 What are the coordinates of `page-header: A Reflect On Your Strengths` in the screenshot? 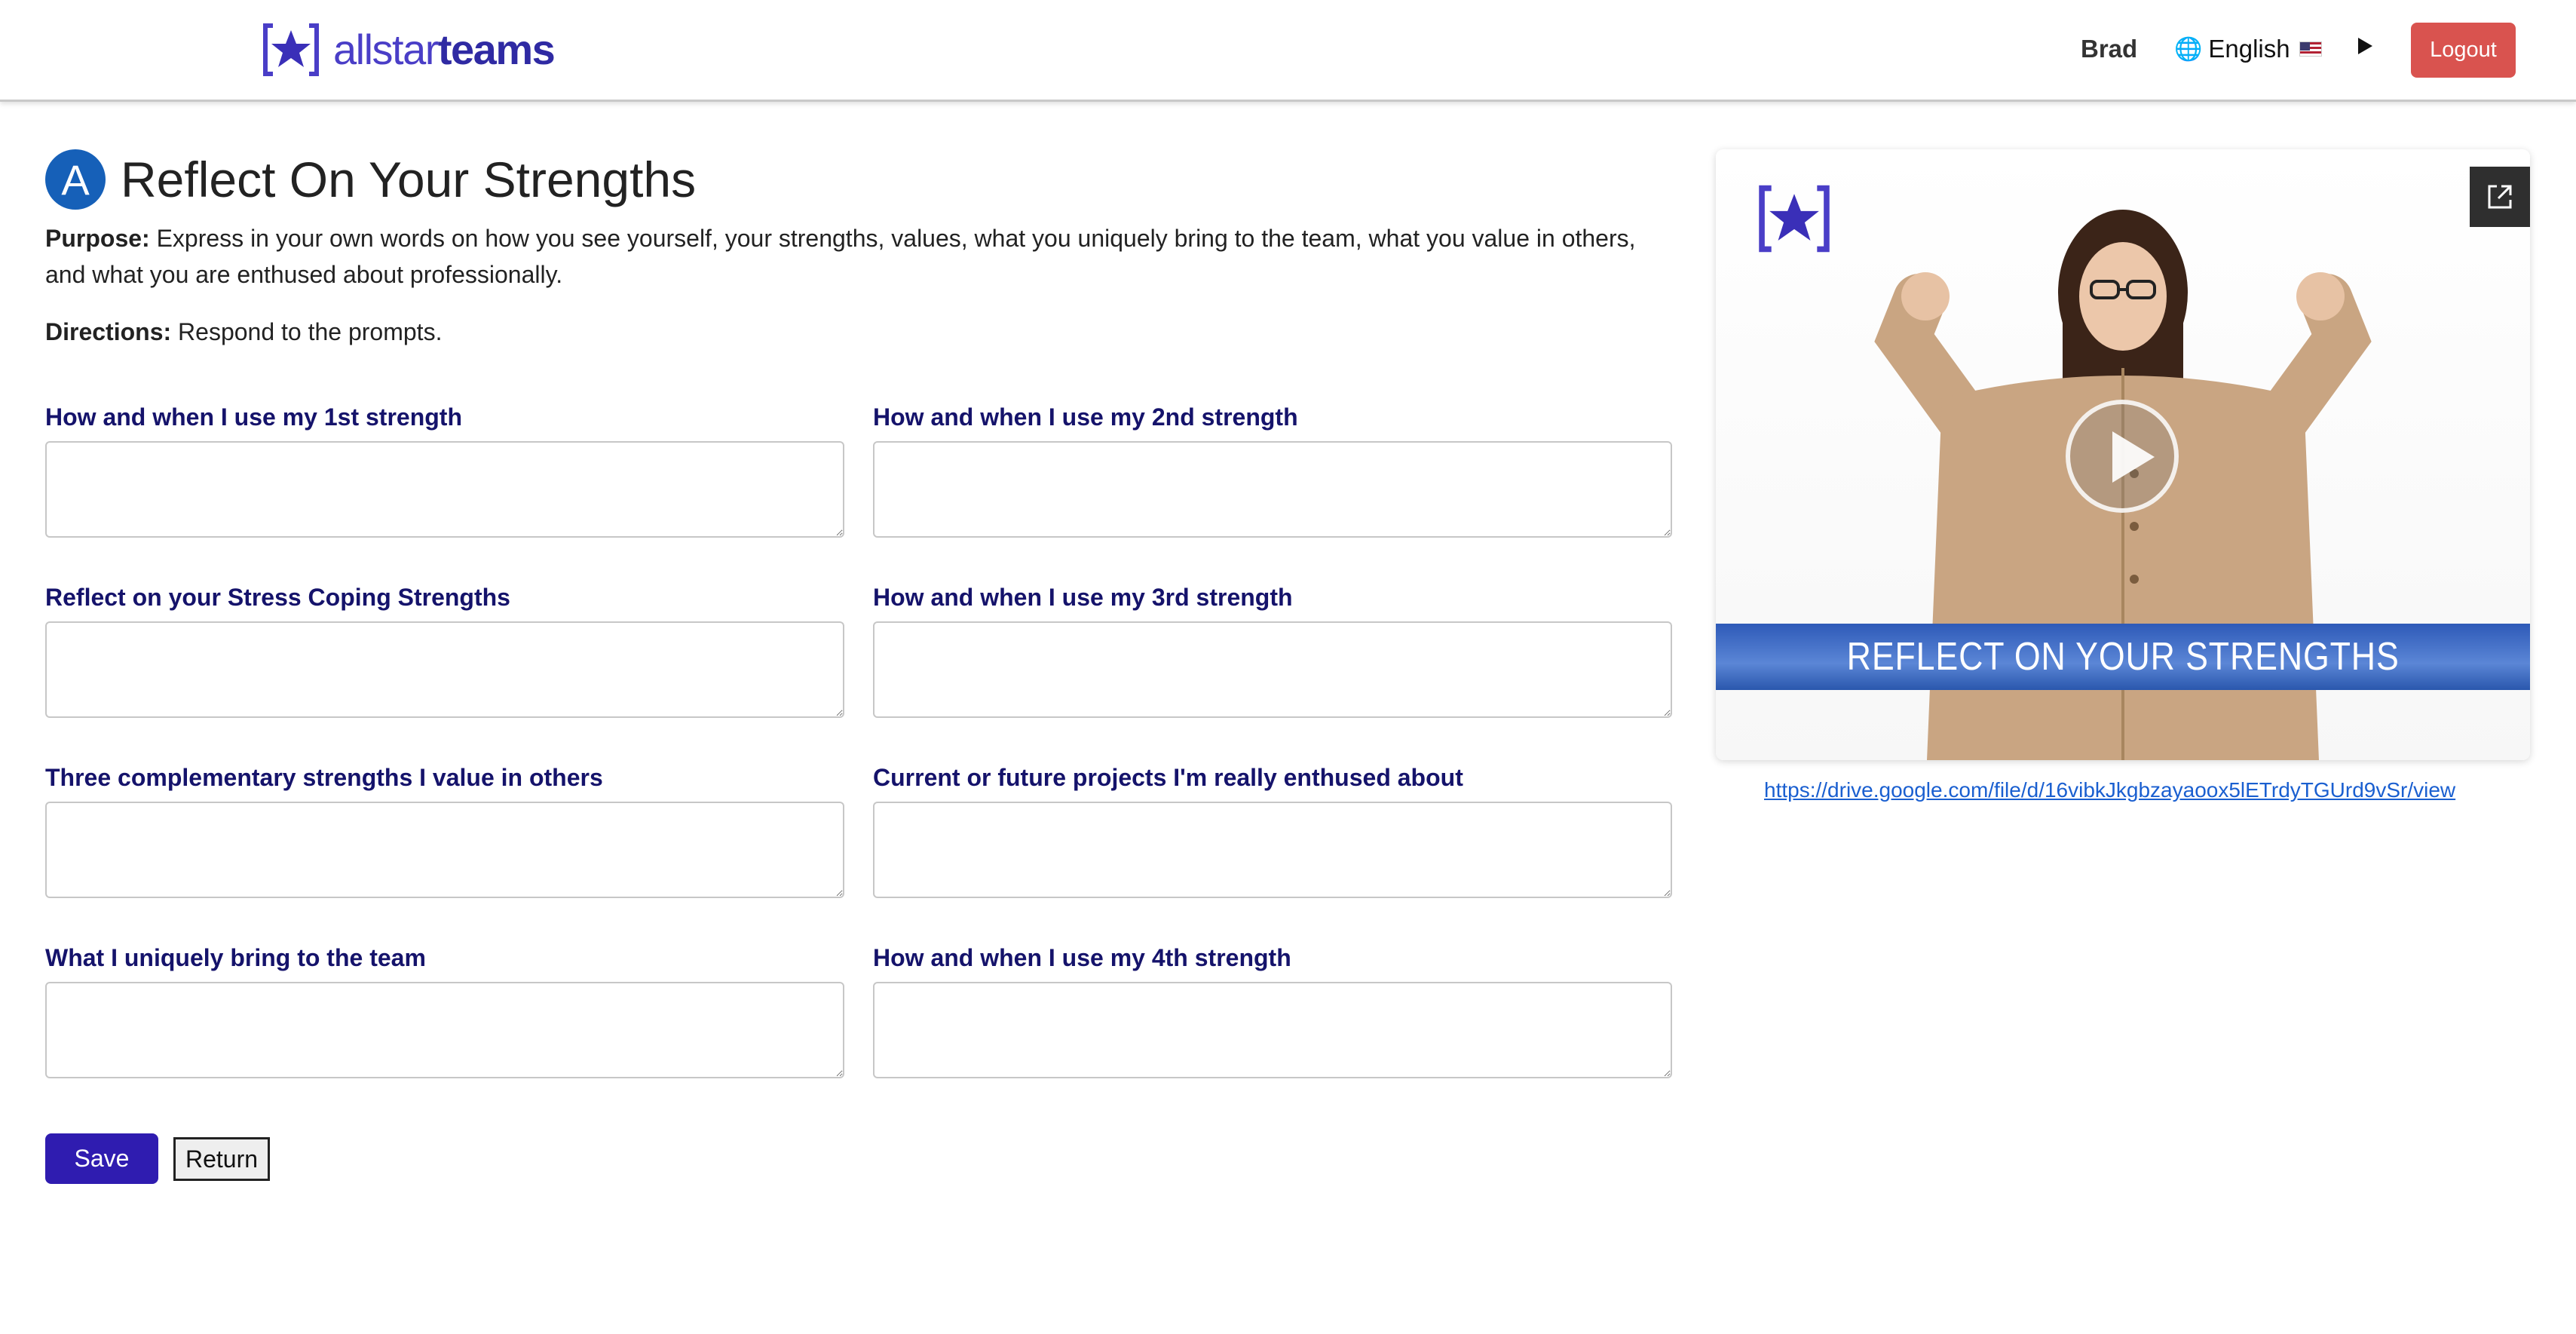 It's located at (370, 179).